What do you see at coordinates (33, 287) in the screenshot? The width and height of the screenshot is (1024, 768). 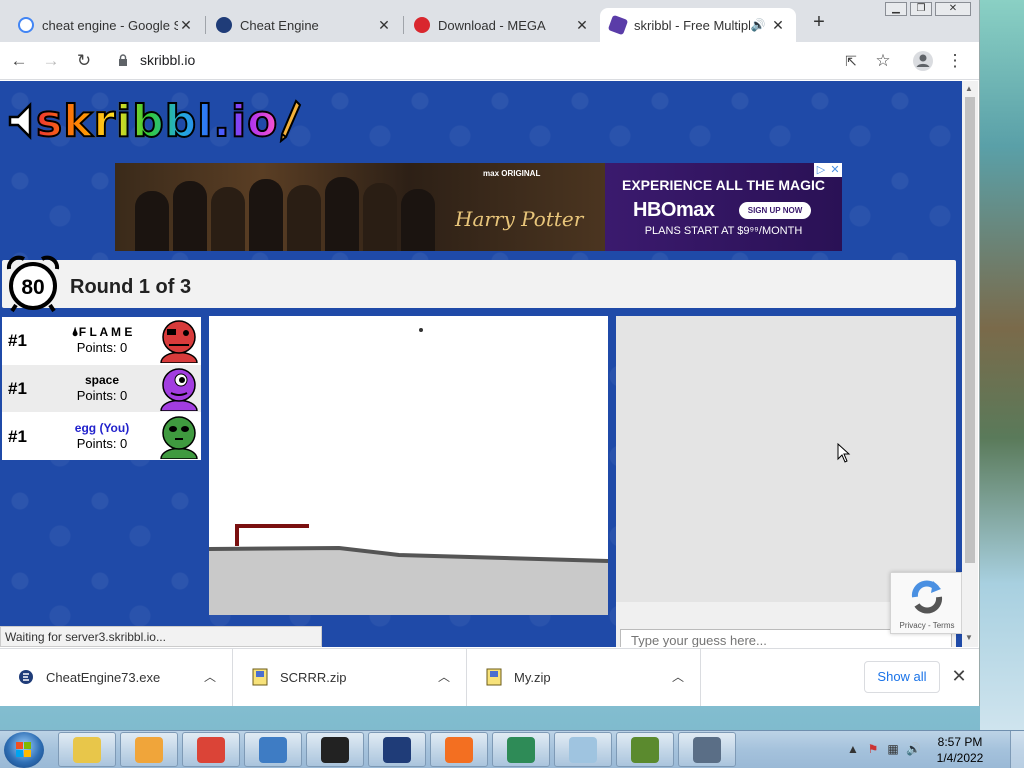 I see `timer-value: 80` at bounding box center [33, 287].